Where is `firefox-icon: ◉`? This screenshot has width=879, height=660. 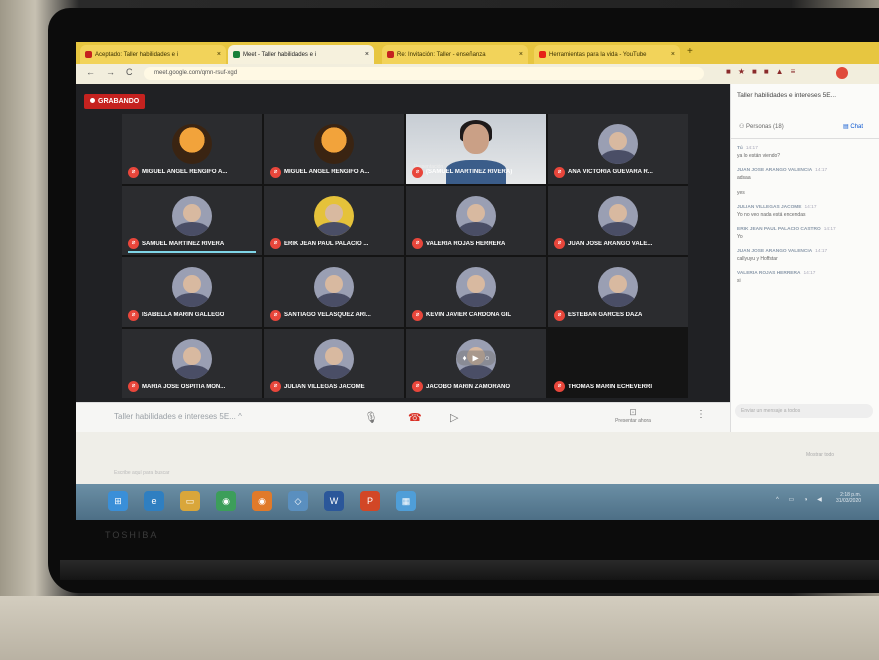 firefox-icon: ◉ is located at coordinates (262, 501).